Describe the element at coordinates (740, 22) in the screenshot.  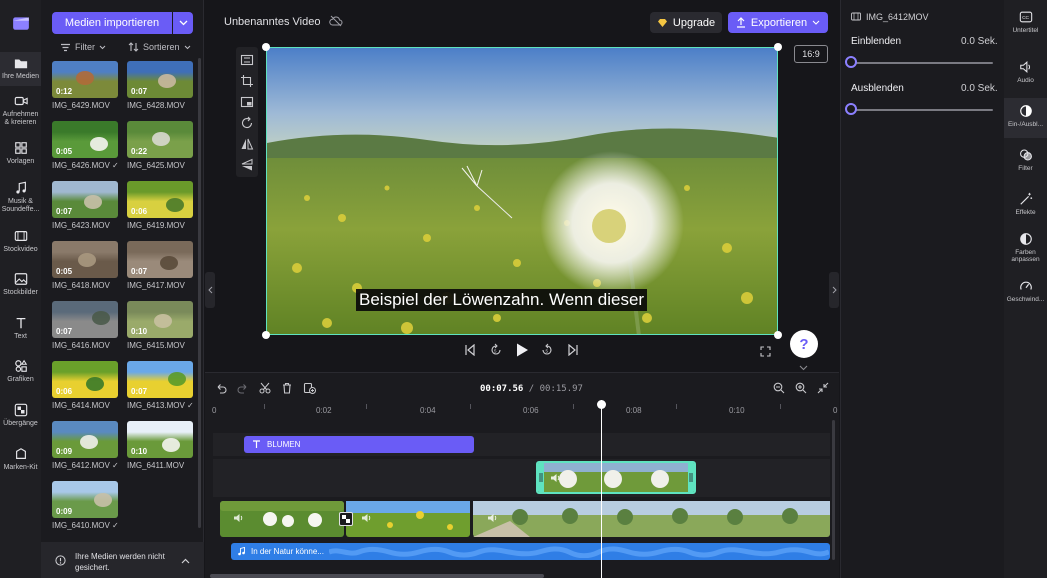
I see `upload-icon` at that location.